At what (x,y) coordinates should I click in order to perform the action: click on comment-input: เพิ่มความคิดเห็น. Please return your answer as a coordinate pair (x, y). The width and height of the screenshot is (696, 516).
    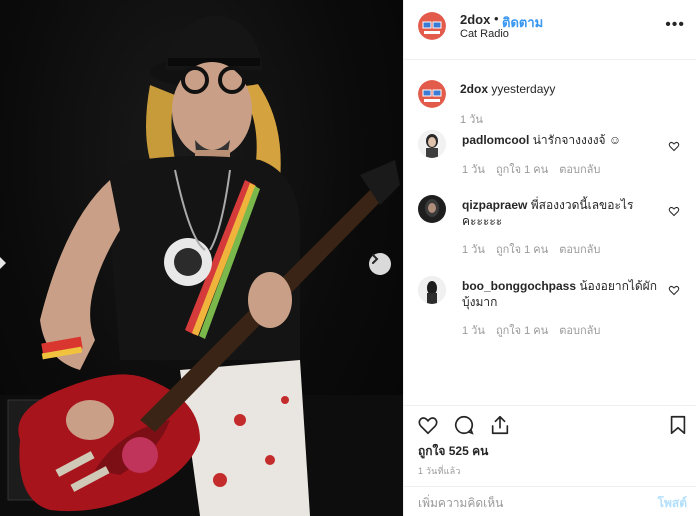
    Looking at the image, I should click on (460, 503).